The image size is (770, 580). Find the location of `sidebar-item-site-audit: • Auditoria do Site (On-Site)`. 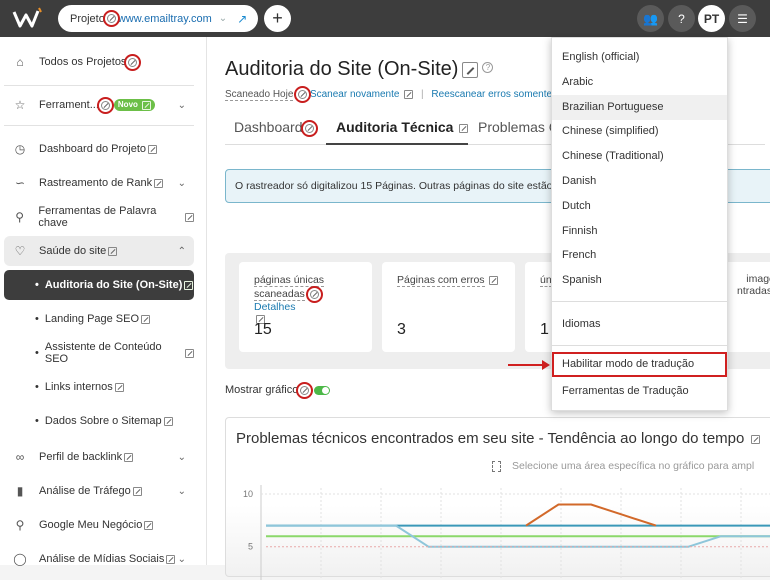

sidebar-item-site-audit: • Auditoria do Site (On-Site) is located at coordinates (99, 285).